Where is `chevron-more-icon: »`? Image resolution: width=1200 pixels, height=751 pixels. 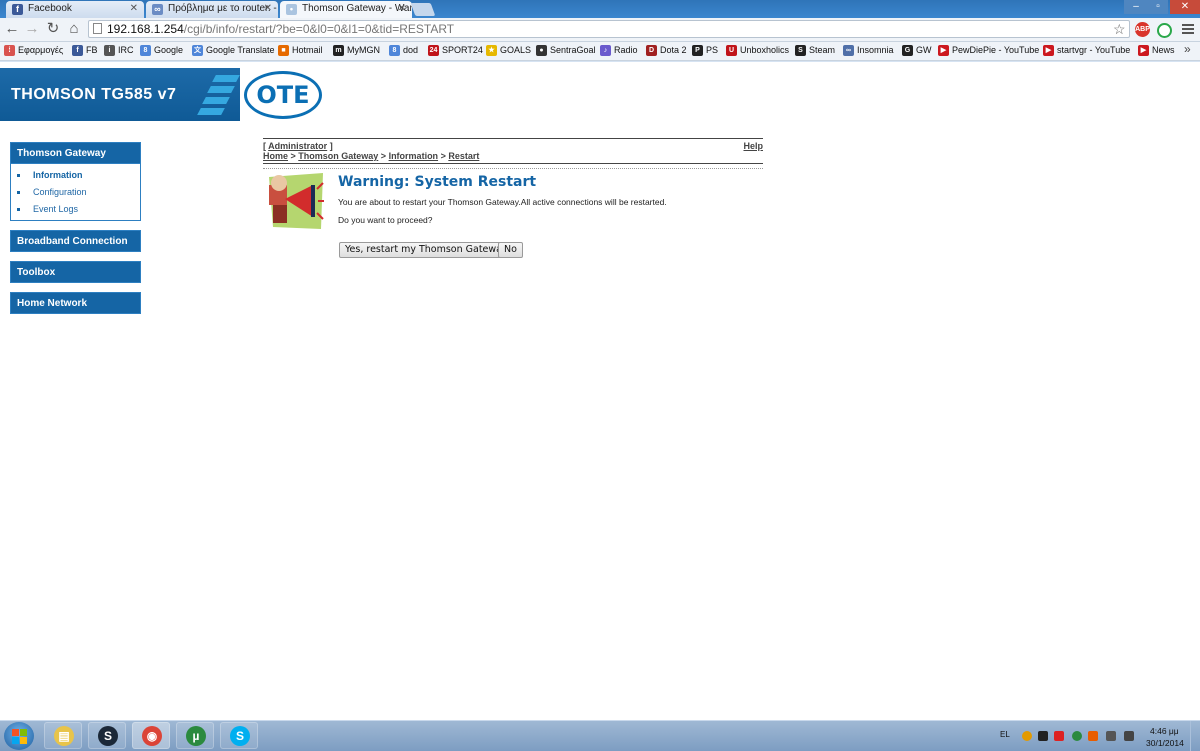
chevron-more-icon: » is located at coordinates (1187, 49).